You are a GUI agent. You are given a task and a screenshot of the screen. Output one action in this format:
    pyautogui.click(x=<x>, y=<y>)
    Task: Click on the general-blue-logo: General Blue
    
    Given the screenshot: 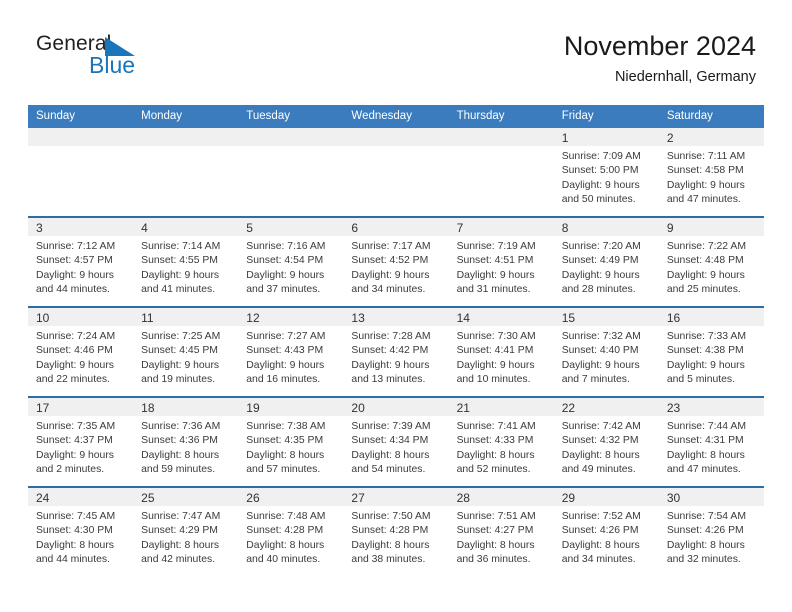 What is the action you would take?
    pyautogui.click(x=96, y=58)
    